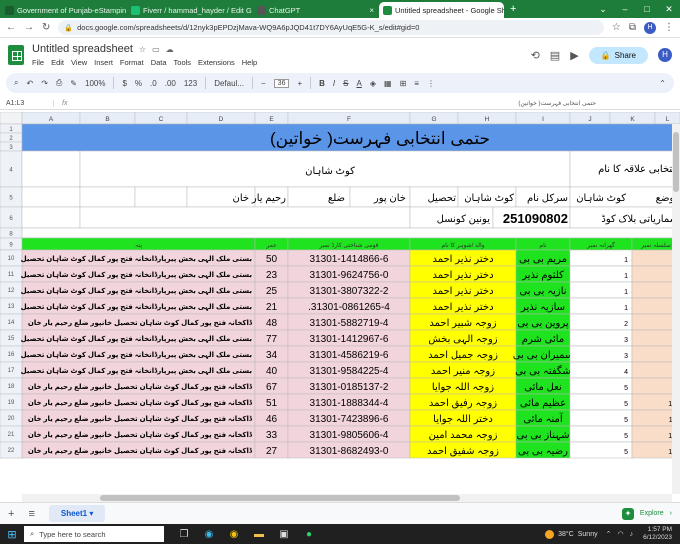 The image size is (680, 544). Describe the element at coordinates (234, 534) in the screenshot. I see `chrome-icon: ◉` at that location.